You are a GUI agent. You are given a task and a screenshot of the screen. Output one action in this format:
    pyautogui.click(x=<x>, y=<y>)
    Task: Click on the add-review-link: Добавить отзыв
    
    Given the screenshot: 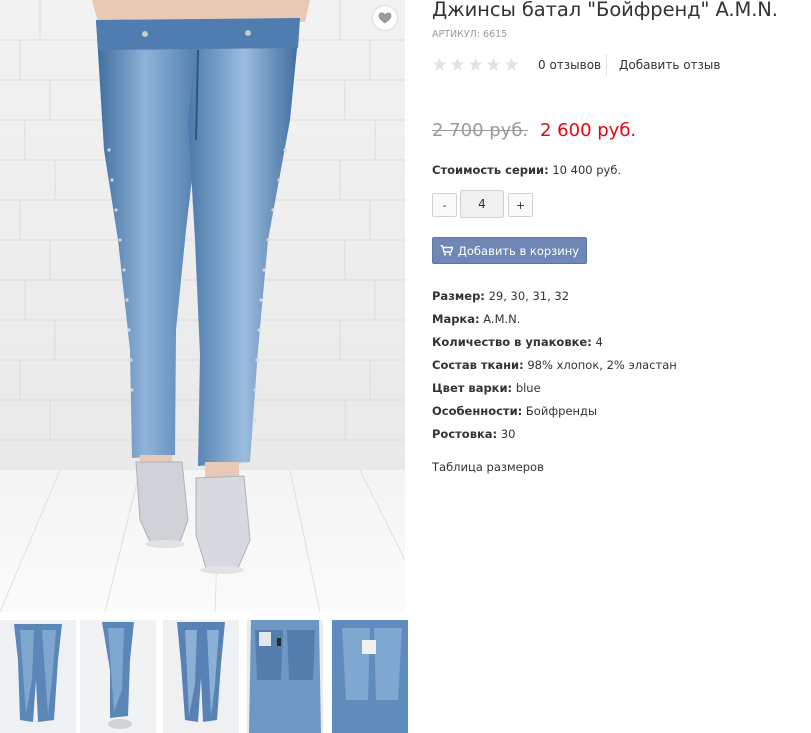 What is the action you would take?
    pyautogui.click(x=669, y=65)
    